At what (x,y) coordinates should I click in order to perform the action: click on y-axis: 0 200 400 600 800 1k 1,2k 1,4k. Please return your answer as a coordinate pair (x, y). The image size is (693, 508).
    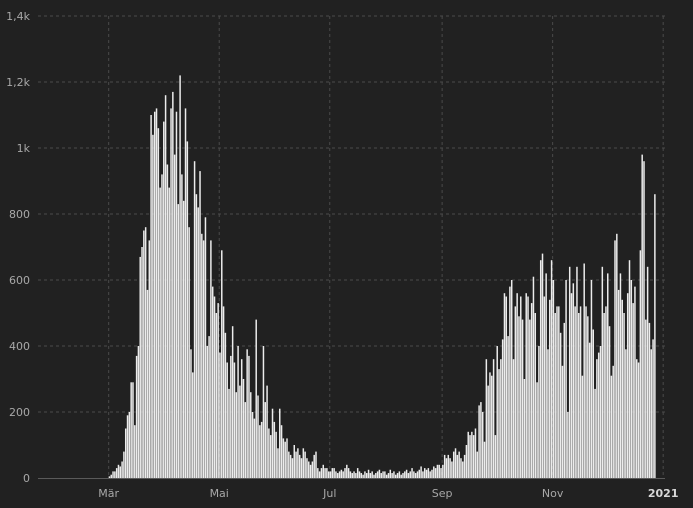
    Looking at the image, I should click on (18, 247).